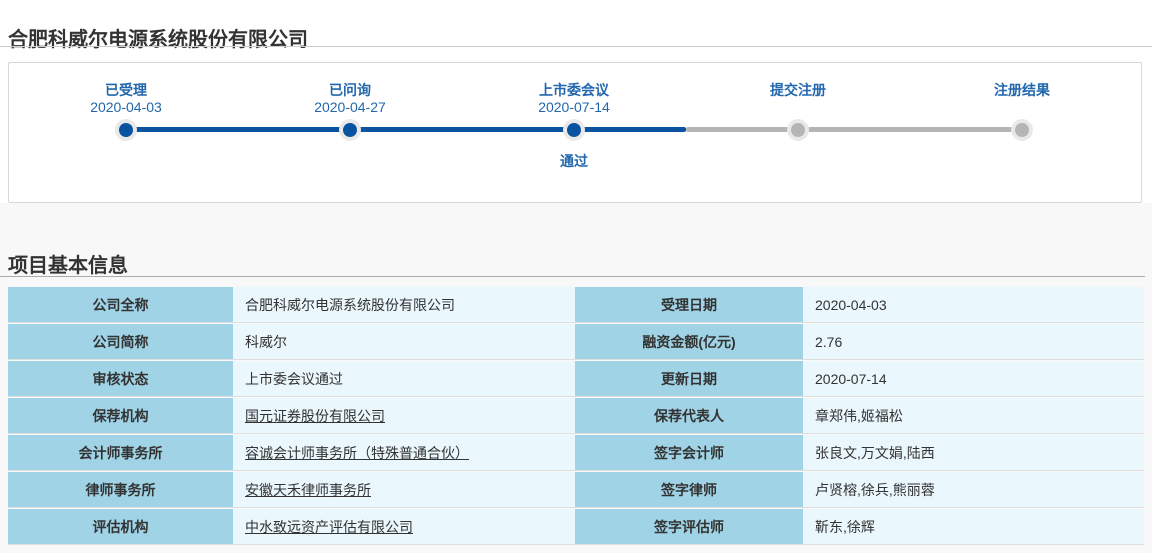 This screenshot has width=1152, height=553. What do you see at coordinates (404, 489) in the screenshot?
I see `table-value-cell: 安徽天禾律师事务所` at bounding box center [404, 489].